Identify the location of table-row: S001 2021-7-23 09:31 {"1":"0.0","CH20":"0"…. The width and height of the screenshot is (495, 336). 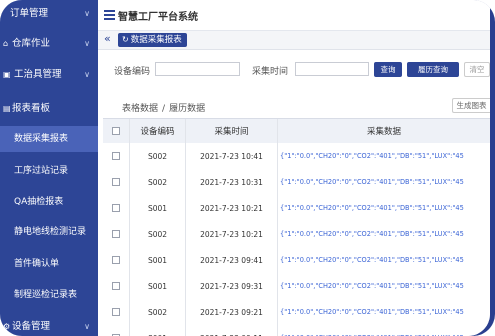
(296, 286).